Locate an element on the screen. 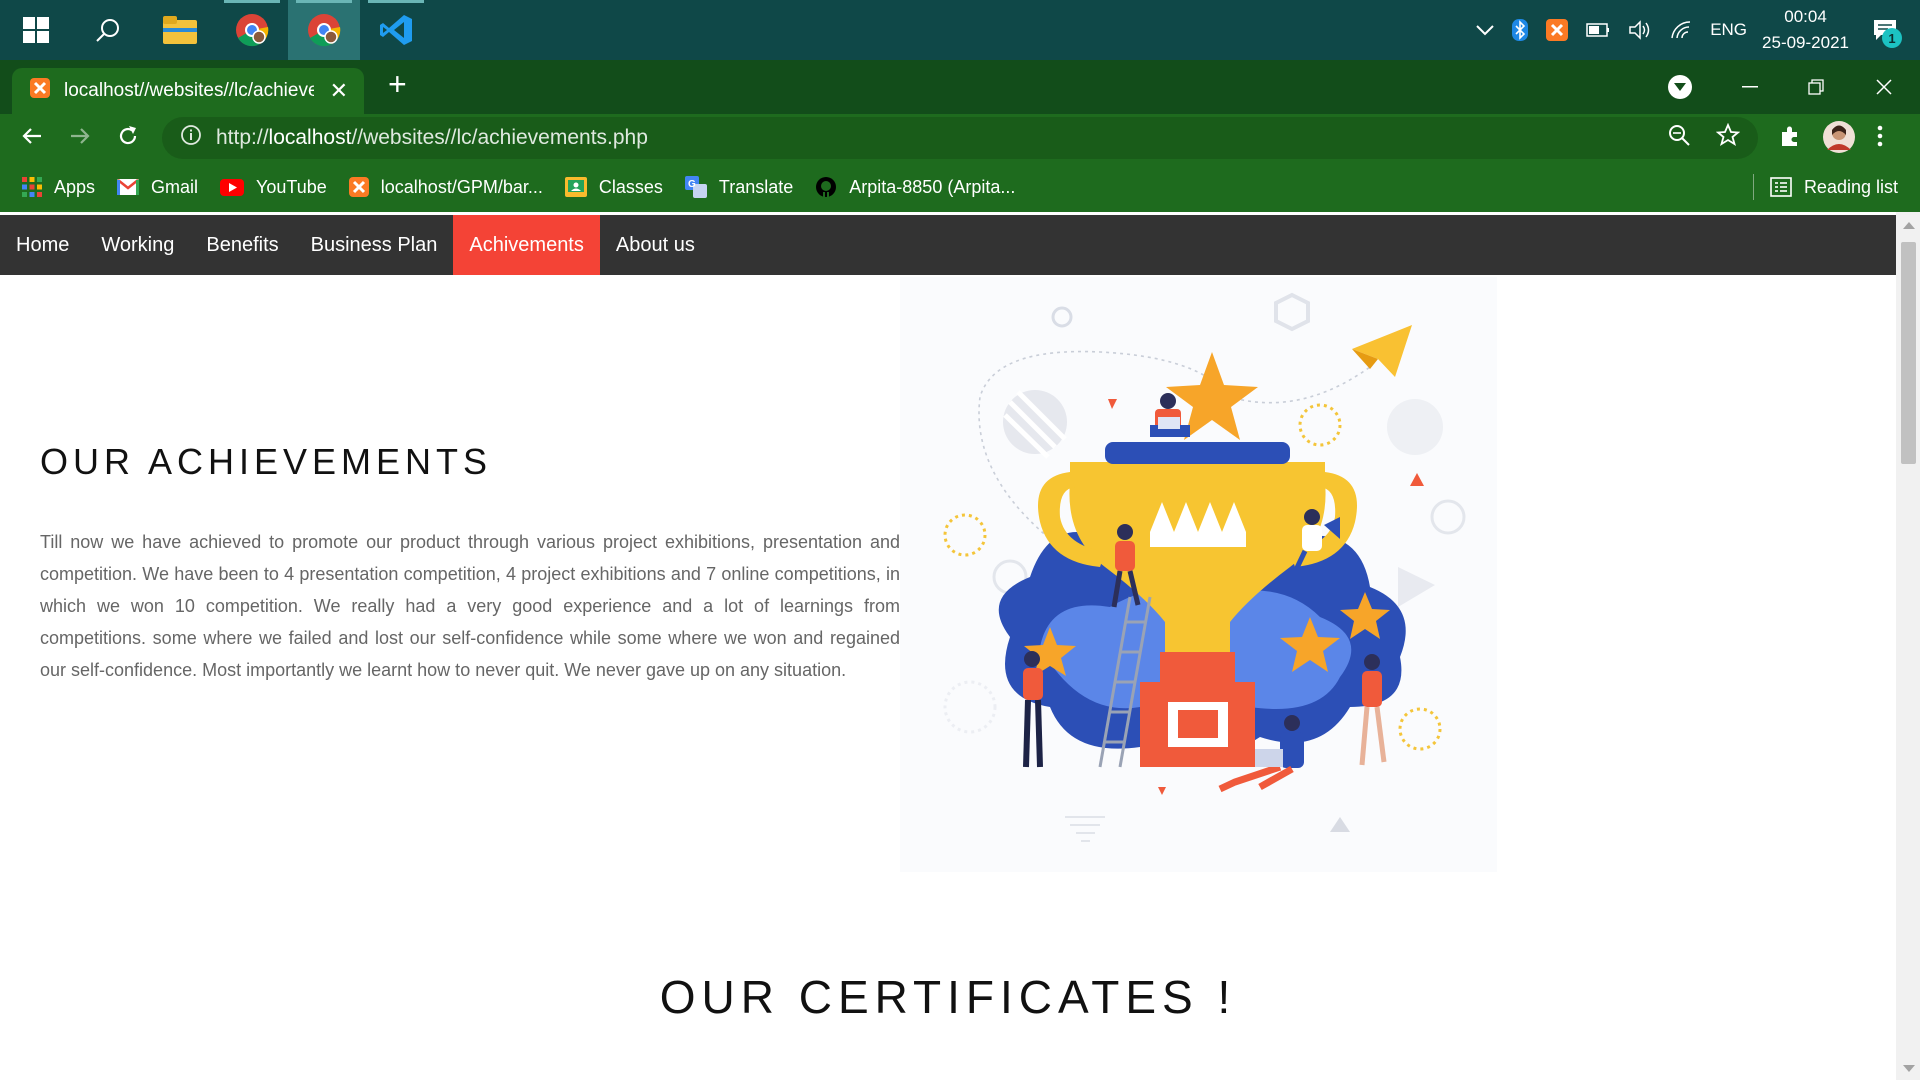  chrome-menu-kebab-icon is located at coordinates (1880, 138).